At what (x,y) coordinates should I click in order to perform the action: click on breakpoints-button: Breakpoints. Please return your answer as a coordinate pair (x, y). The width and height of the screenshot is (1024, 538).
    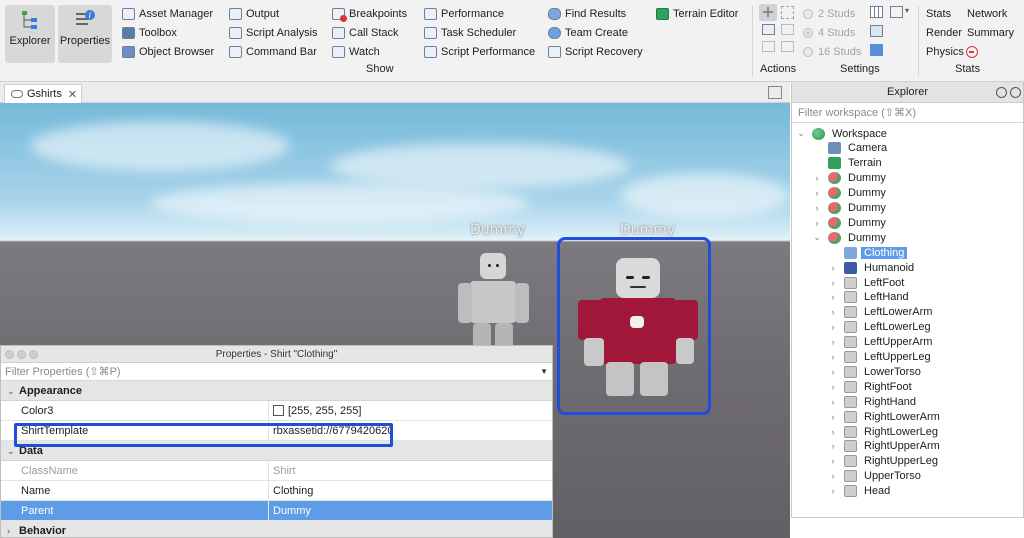
    Looking at the image, I should click on (369, 14).